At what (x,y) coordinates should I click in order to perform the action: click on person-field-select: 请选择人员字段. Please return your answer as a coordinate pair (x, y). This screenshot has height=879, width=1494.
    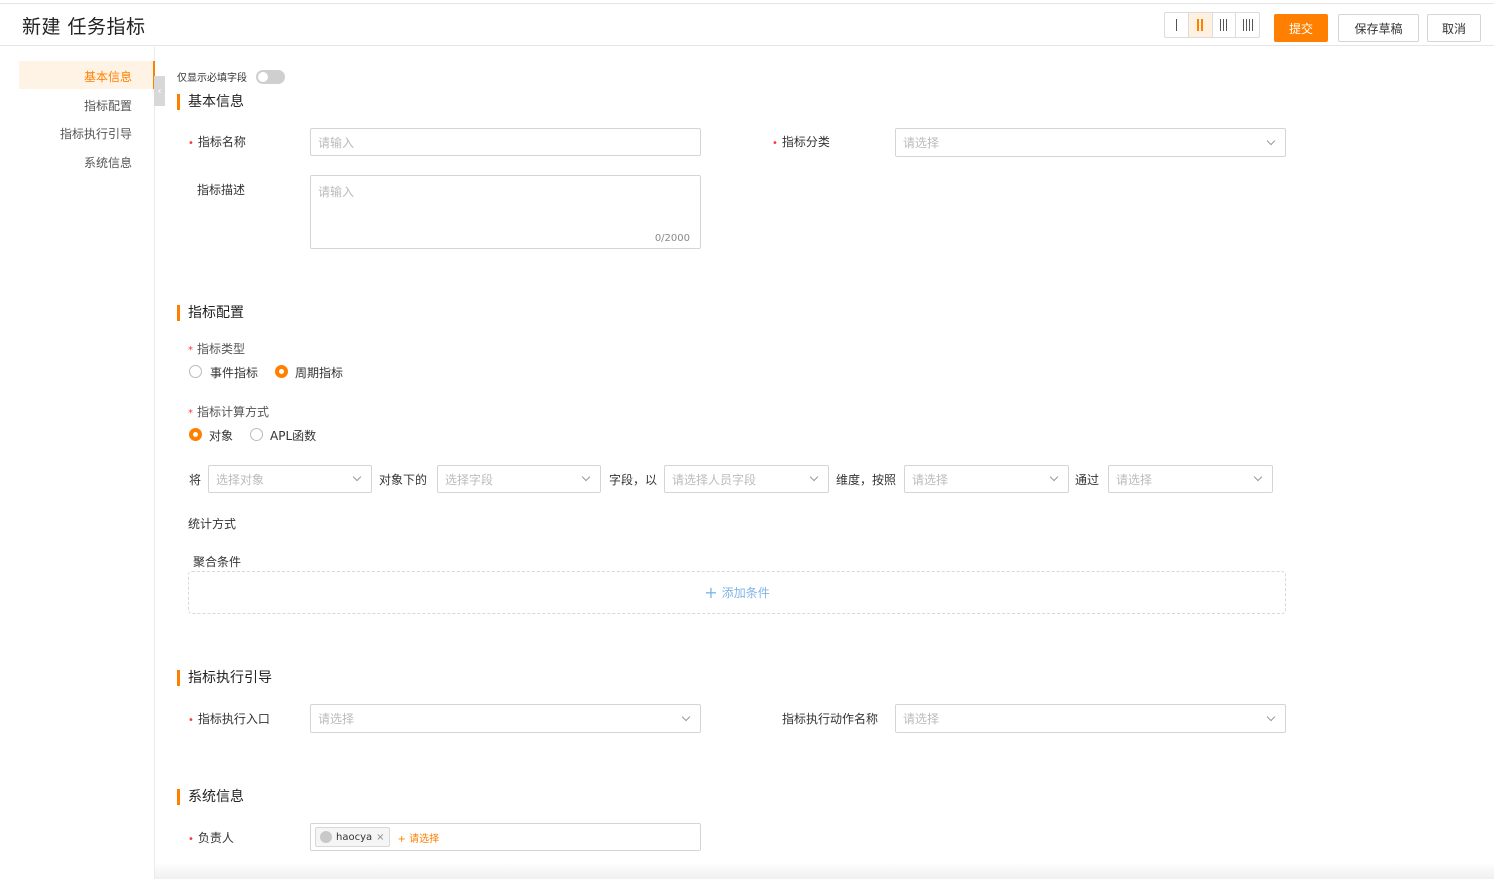
    Looking at the image, I should click on (746, 479).